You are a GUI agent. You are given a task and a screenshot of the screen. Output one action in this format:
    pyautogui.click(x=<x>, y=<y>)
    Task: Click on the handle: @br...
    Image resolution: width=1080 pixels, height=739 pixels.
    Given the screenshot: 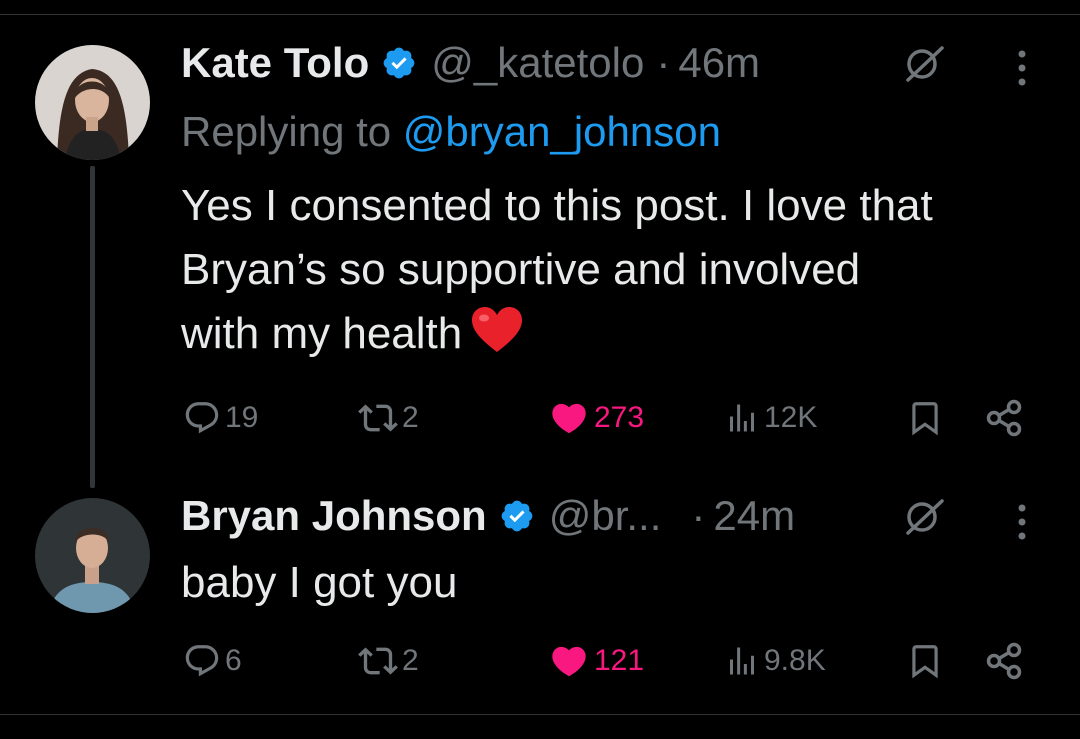 What is the action you would take?
    pyautogui.click(x=605, y=516)
    